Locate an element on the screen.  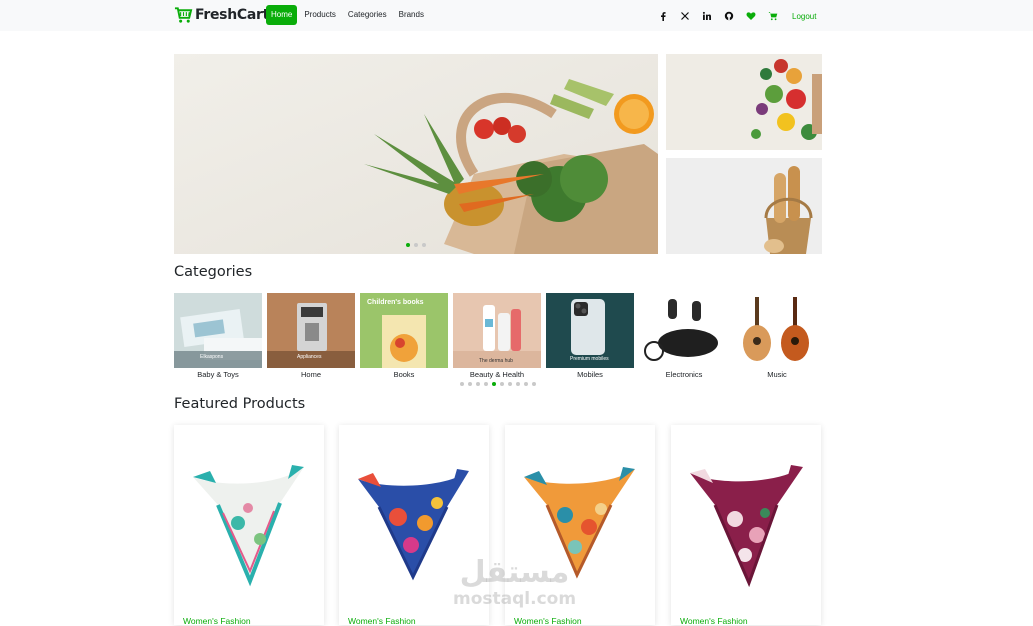
nav-products: Products is located at coordinates (320, 15).